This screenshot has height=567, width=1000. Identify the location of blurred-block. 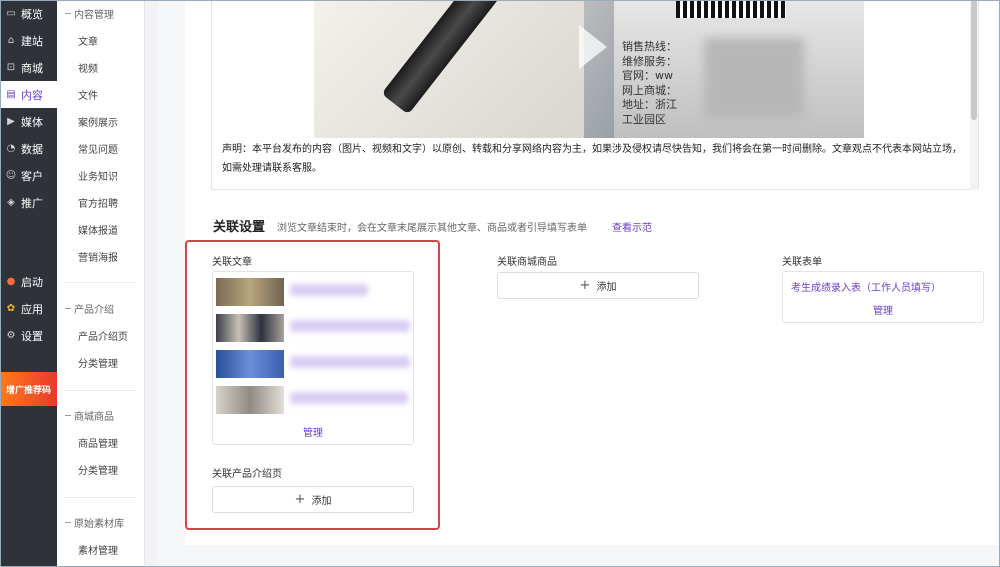
(754, 78).